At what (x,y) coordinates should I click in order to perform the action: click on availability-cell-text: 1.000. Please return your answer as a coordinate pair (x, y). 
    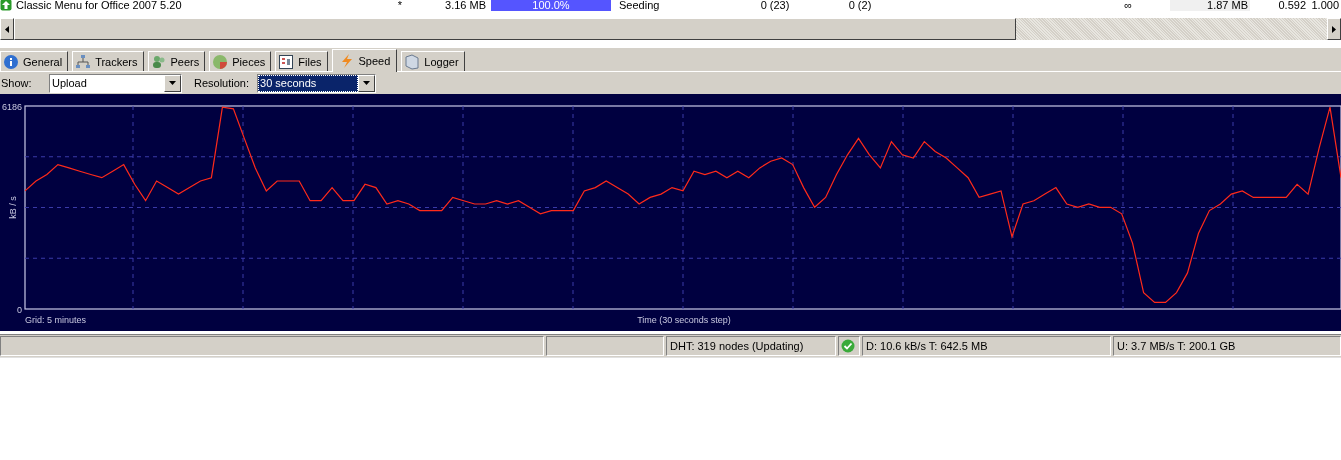
    Looking at the image, I should click on (1325, 5).